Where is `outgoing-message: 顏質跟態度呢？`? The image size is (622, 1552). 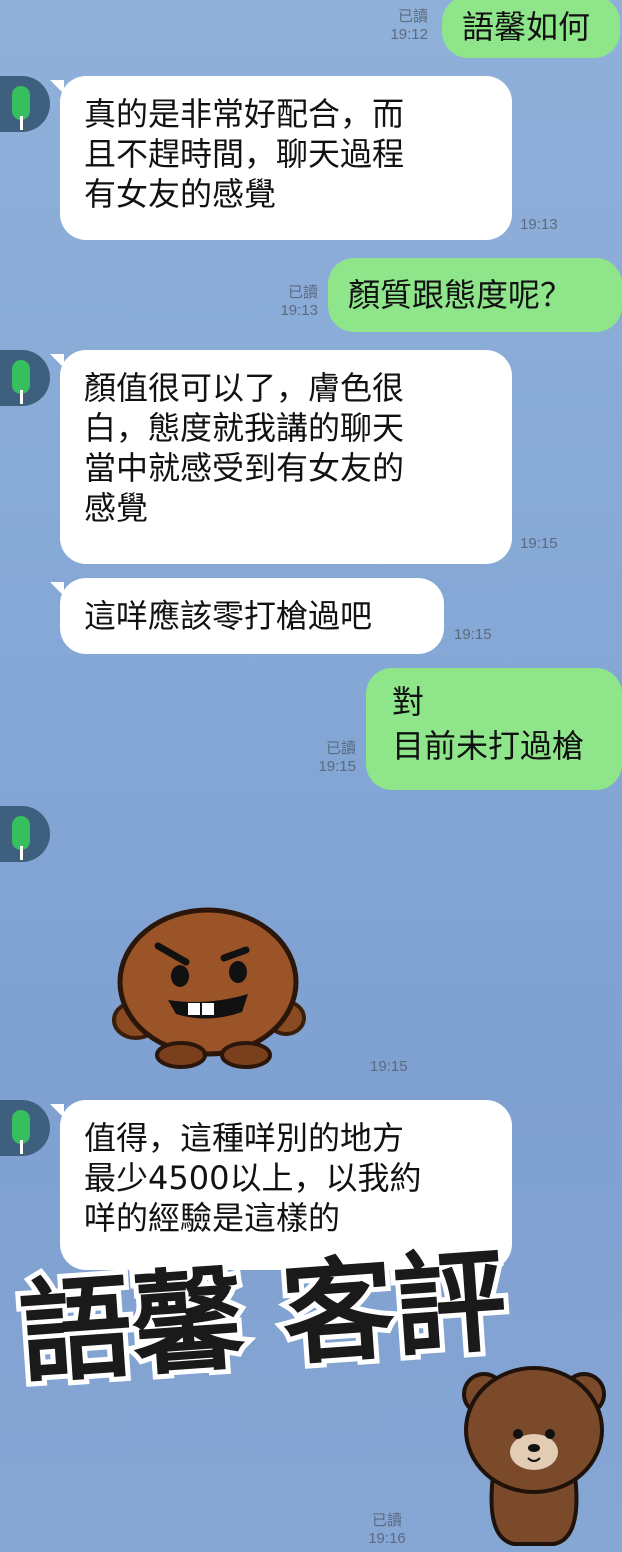
outgoing-message: 顏質跟態度呢？ is located at coordinates (475, 295).